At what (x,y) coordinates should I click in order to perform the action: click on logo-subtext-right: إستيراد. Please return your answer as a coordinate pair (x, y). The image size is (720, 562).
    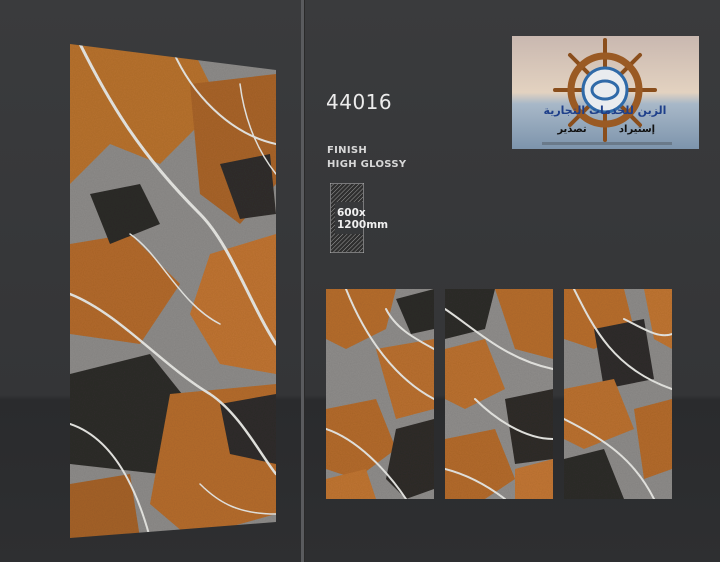
    Looking at the image, I should click on (637, 129).